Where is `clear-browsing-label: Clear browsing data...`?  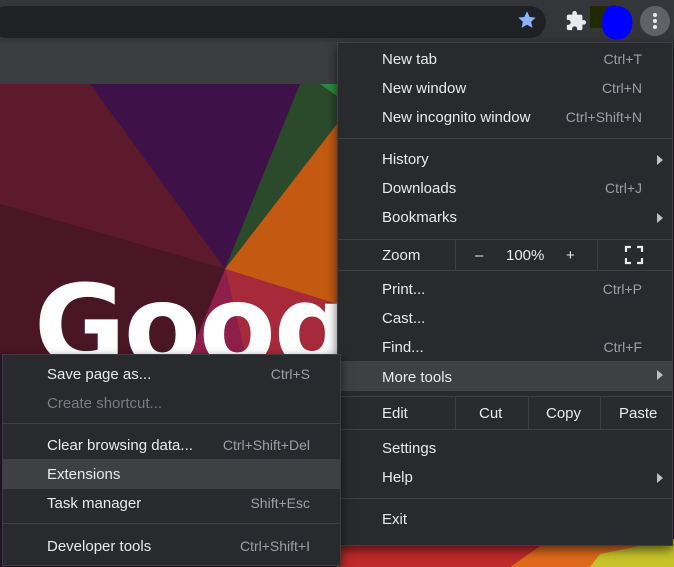
clear-browsing-label: Clear browsing data... is located at coordinates (120, 445).